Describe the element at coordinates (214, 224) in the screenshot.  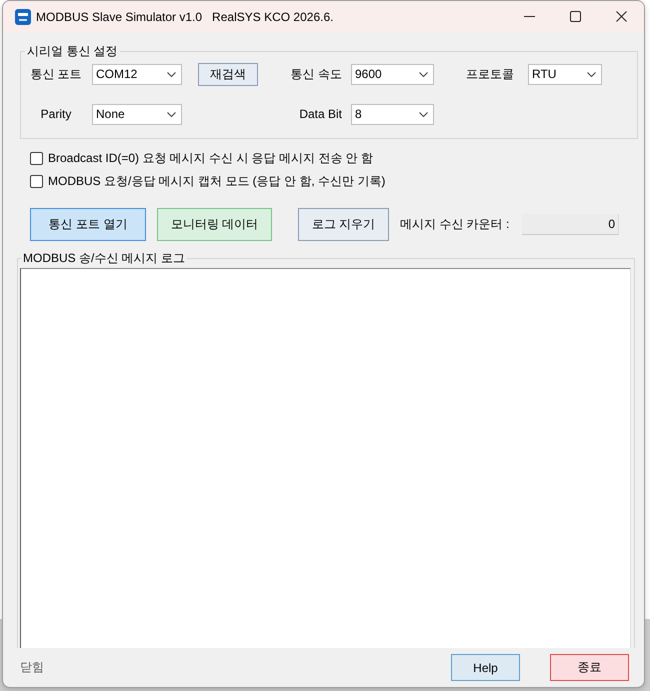
I see `action-button: 모니터링 데이터` at that location.